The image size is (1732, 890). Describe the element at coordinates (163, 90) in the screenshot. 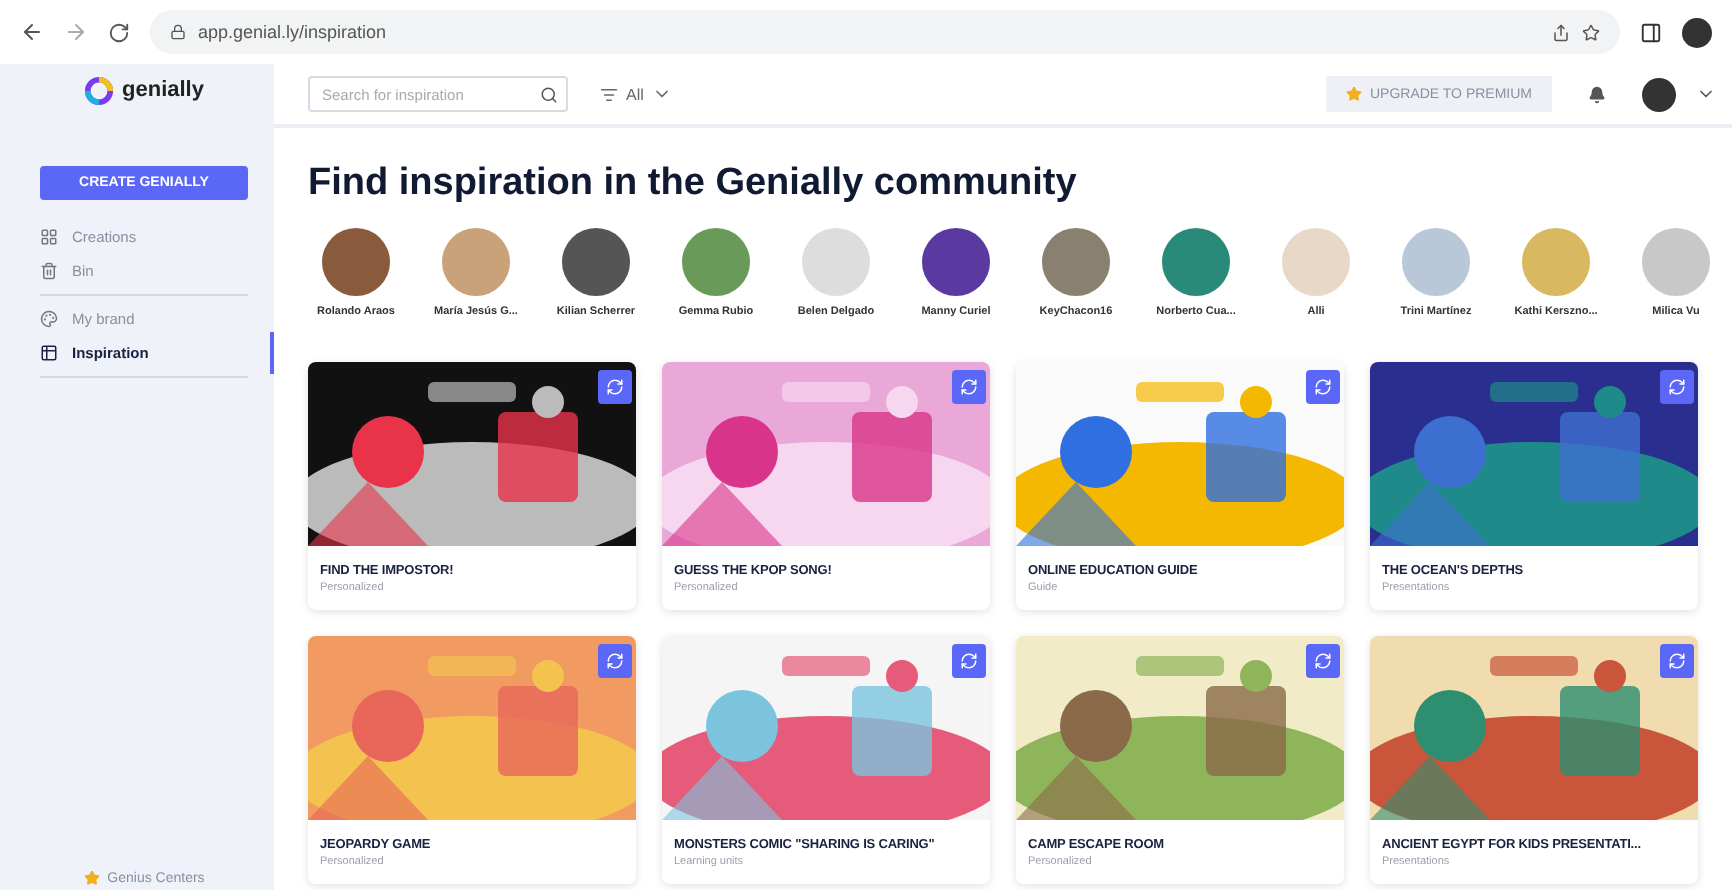

I see `logo-text: genially` at that location.